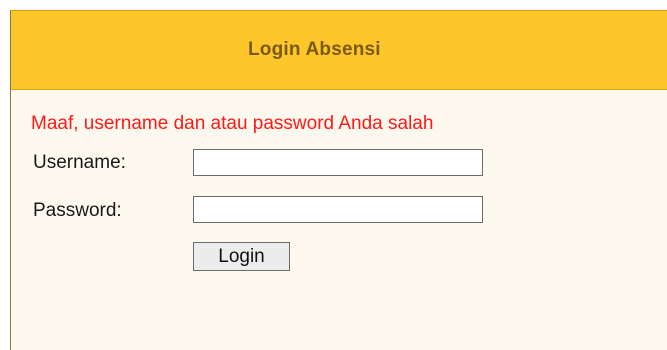 The image size is (667, 350). Describe the element at coordinates (314, 49) in the screenshot. I see `page-title: Login Absensi` at that location.